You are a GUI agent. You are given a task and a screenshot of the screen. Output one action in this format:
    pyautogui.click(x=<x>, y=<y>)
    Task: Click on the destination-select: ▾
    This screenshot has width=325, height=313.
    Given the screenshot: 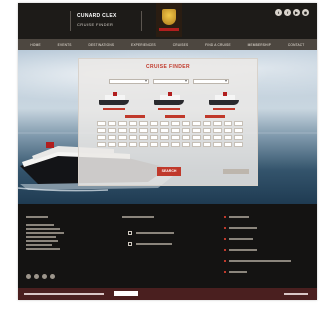 What is the action you would take?
    pyautogui.click(x=129, y=81)
    